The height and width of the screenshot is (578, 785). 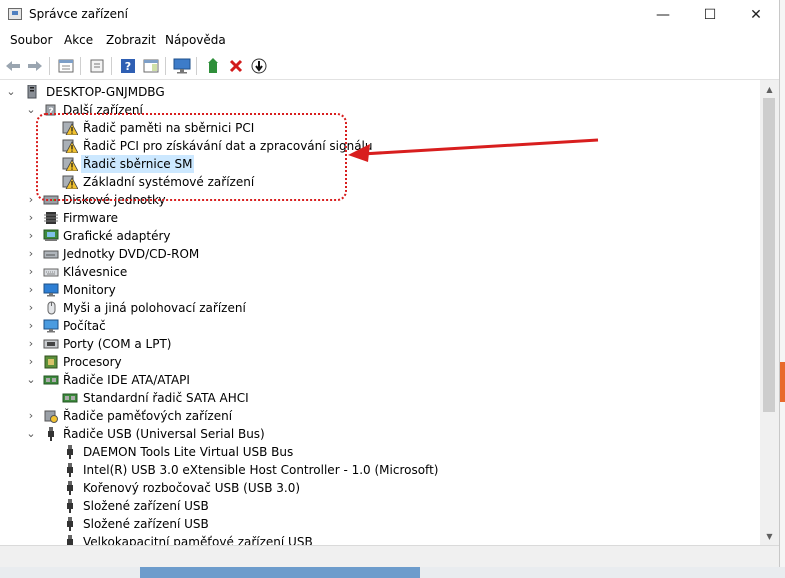 What do you see at coordinates (105, 92) in the screenshot?
I see `computer-name: DESKTOP-GNJMDBG` at bounding box center [105, 92].